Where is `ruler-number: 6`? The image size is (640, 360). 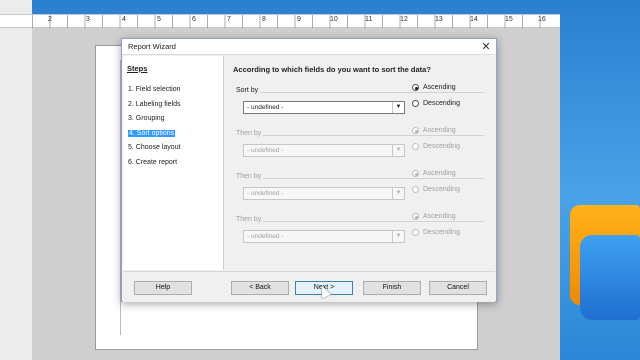
ruler-number: 6 is located at coordinates (194, 19).